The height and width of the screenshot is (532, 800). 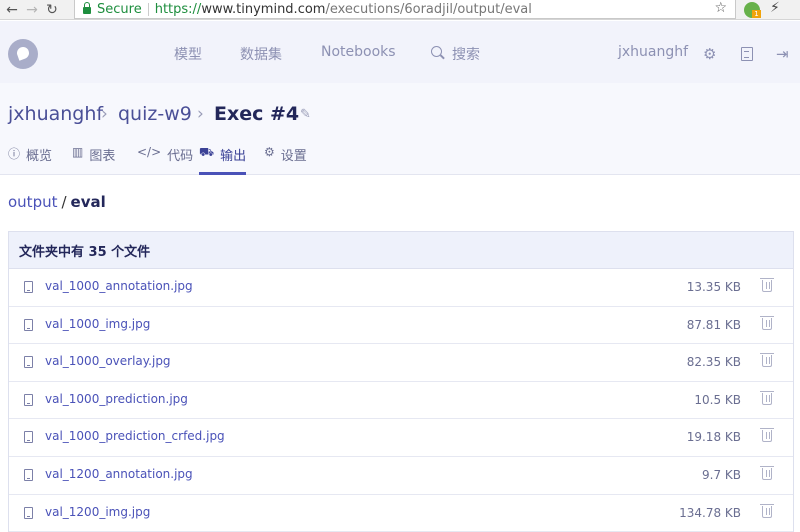 What do you see at coordinates (119, 9) in the screenshot?
I see `secure-label: Secure` at bounding box center [119, 9].